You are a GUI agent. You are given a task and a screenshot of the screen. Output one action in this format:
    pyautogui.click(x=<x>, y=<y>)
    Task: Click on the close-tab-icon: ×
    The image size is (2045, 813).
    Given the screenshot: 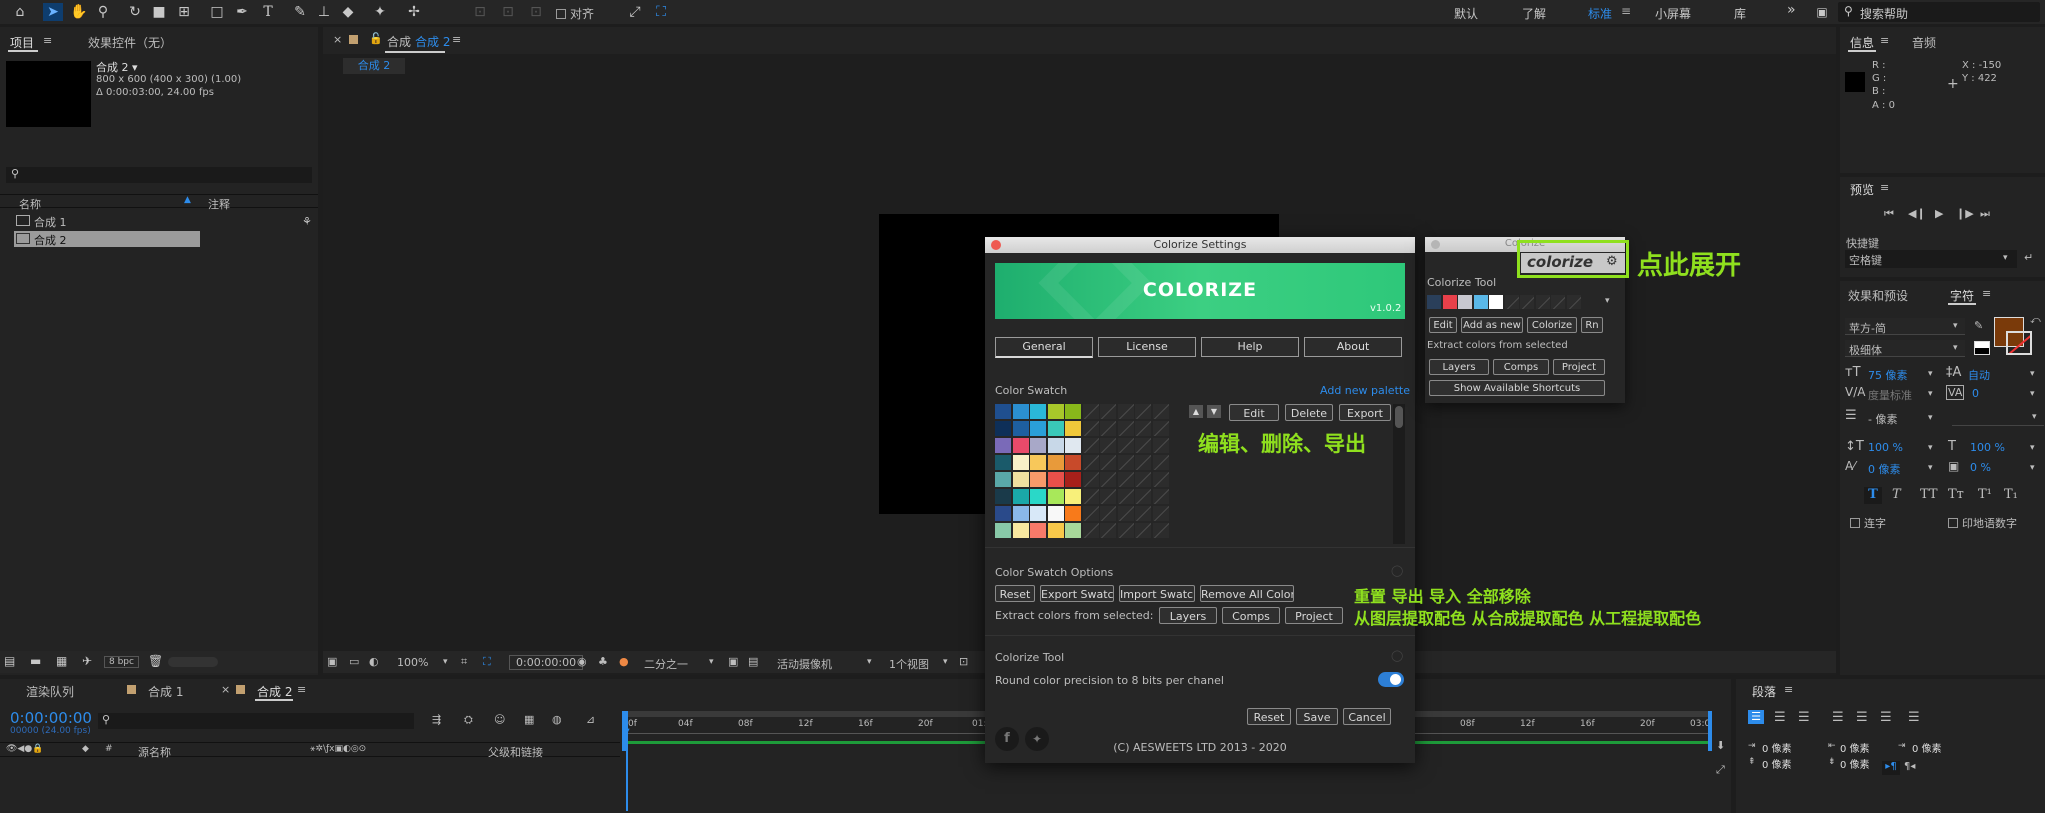 What is the action you would take?
    pyautogui.click(x=225, y=689)
    